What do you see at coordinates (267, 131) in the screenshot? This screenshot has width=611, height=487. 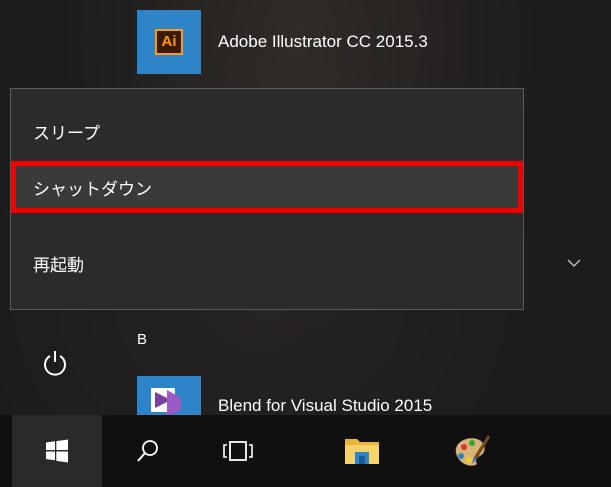 I see `menu-item-sleep: スリープ` at bounding box center [267, 131].